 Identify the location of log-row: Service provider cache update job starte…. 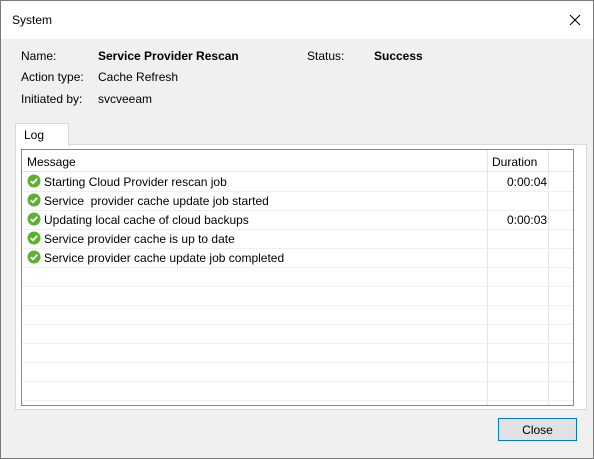
(297, 201).